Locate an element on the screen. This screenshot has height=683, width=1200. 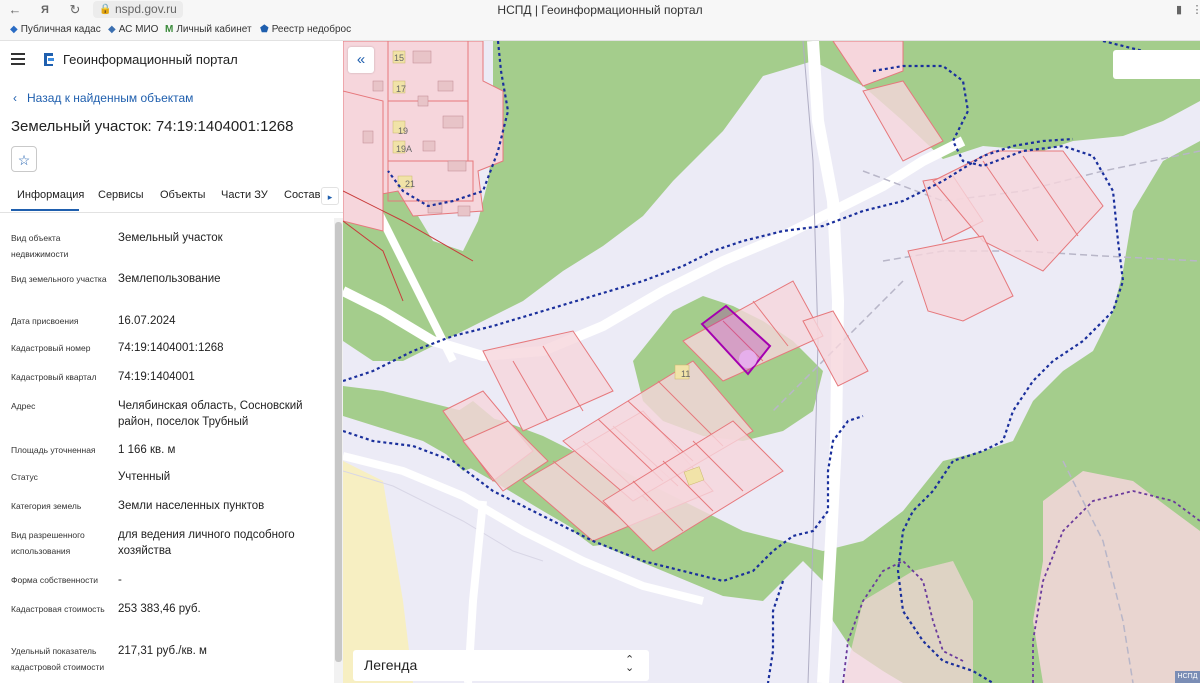
diamond-icon: ◆ is located at coordinates (112, 29).